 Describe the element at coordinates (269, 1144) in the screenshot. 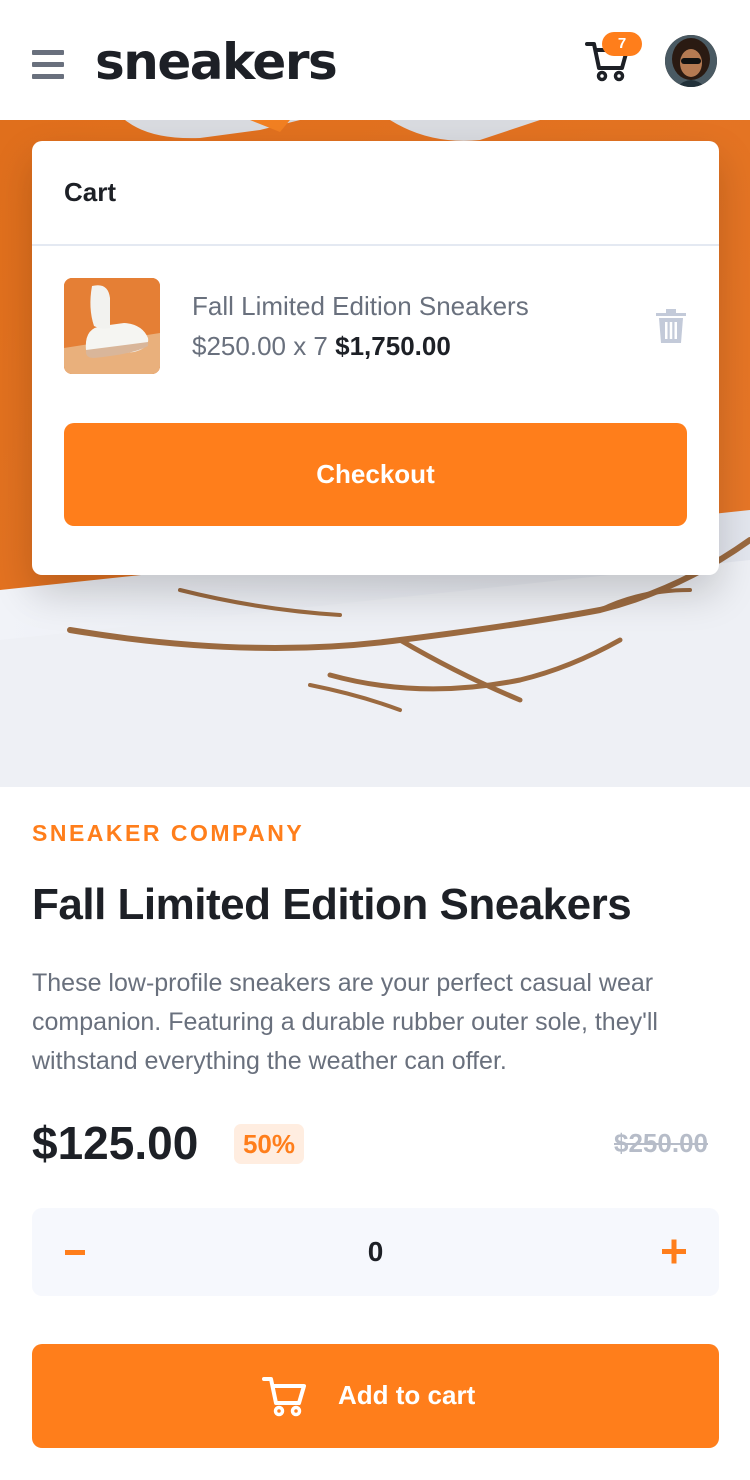

I see `discount-badge: 50%` at that location.